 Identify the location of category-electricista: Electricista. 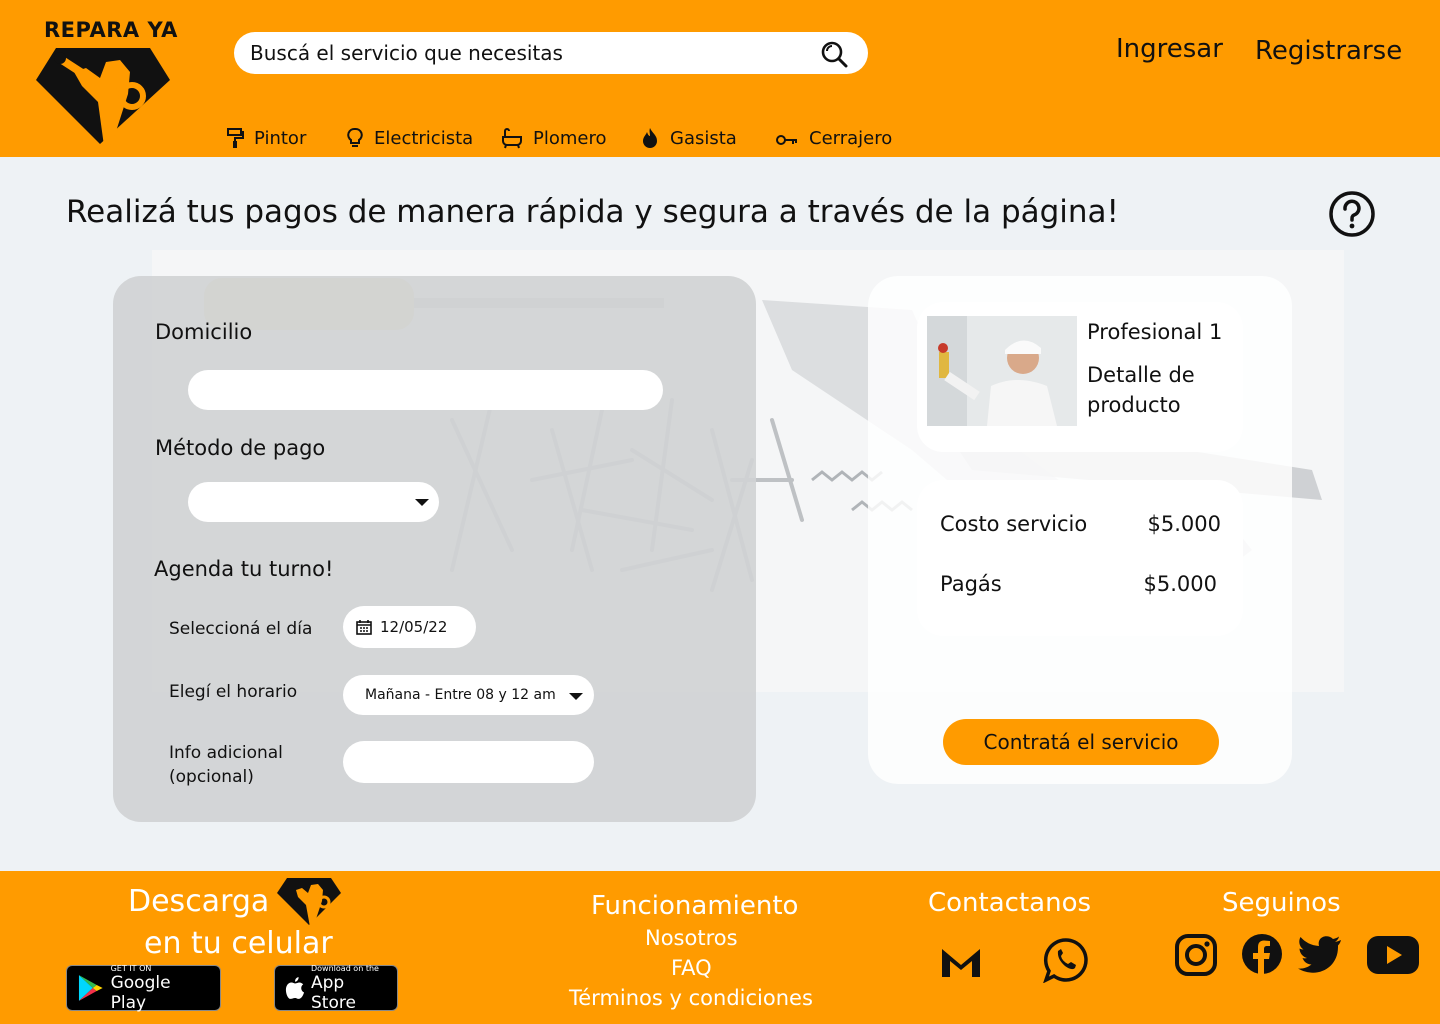
(409, 138).